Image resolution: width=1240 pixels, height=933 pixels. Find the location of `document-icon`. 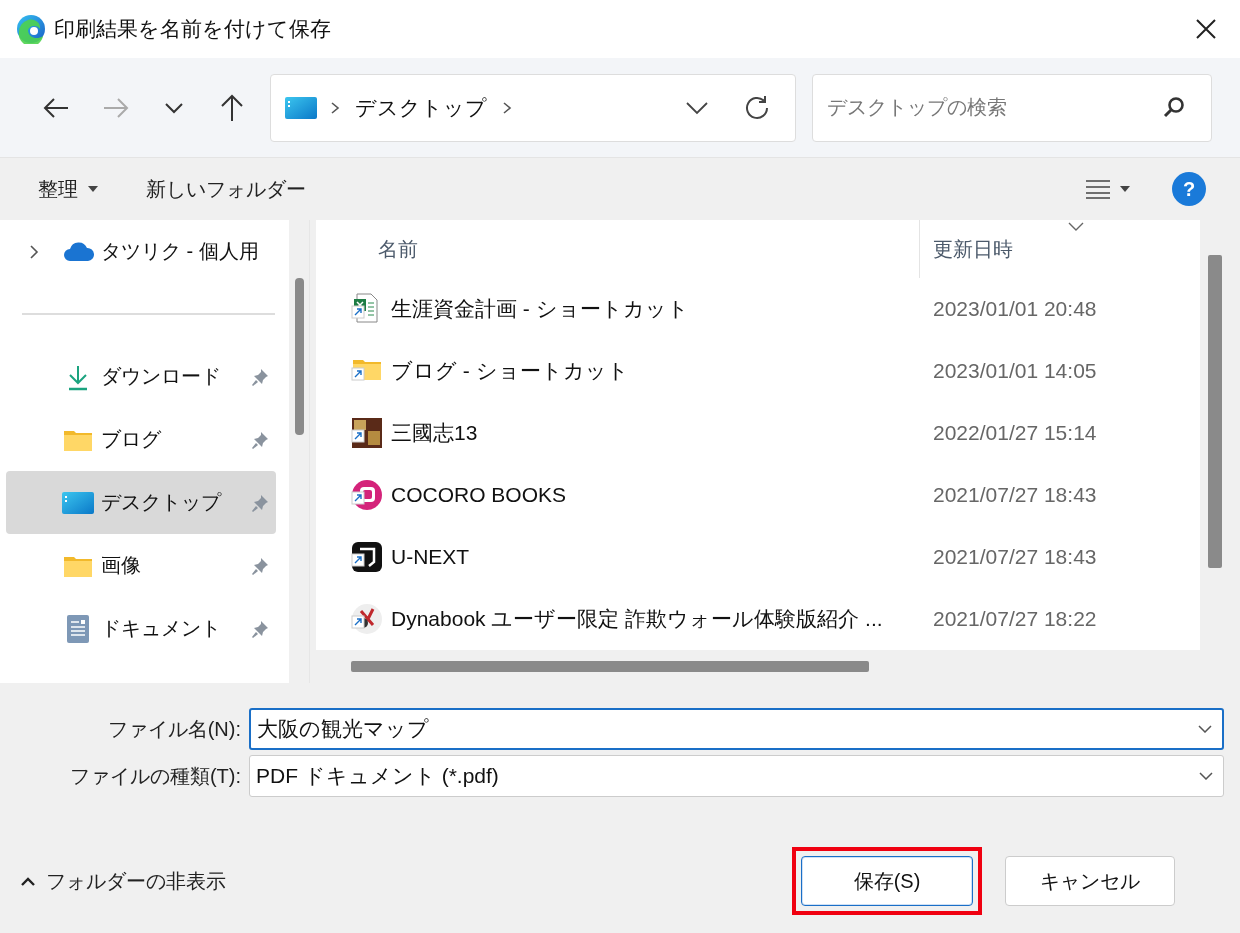

document-icon is located at coordinates (78, 628).